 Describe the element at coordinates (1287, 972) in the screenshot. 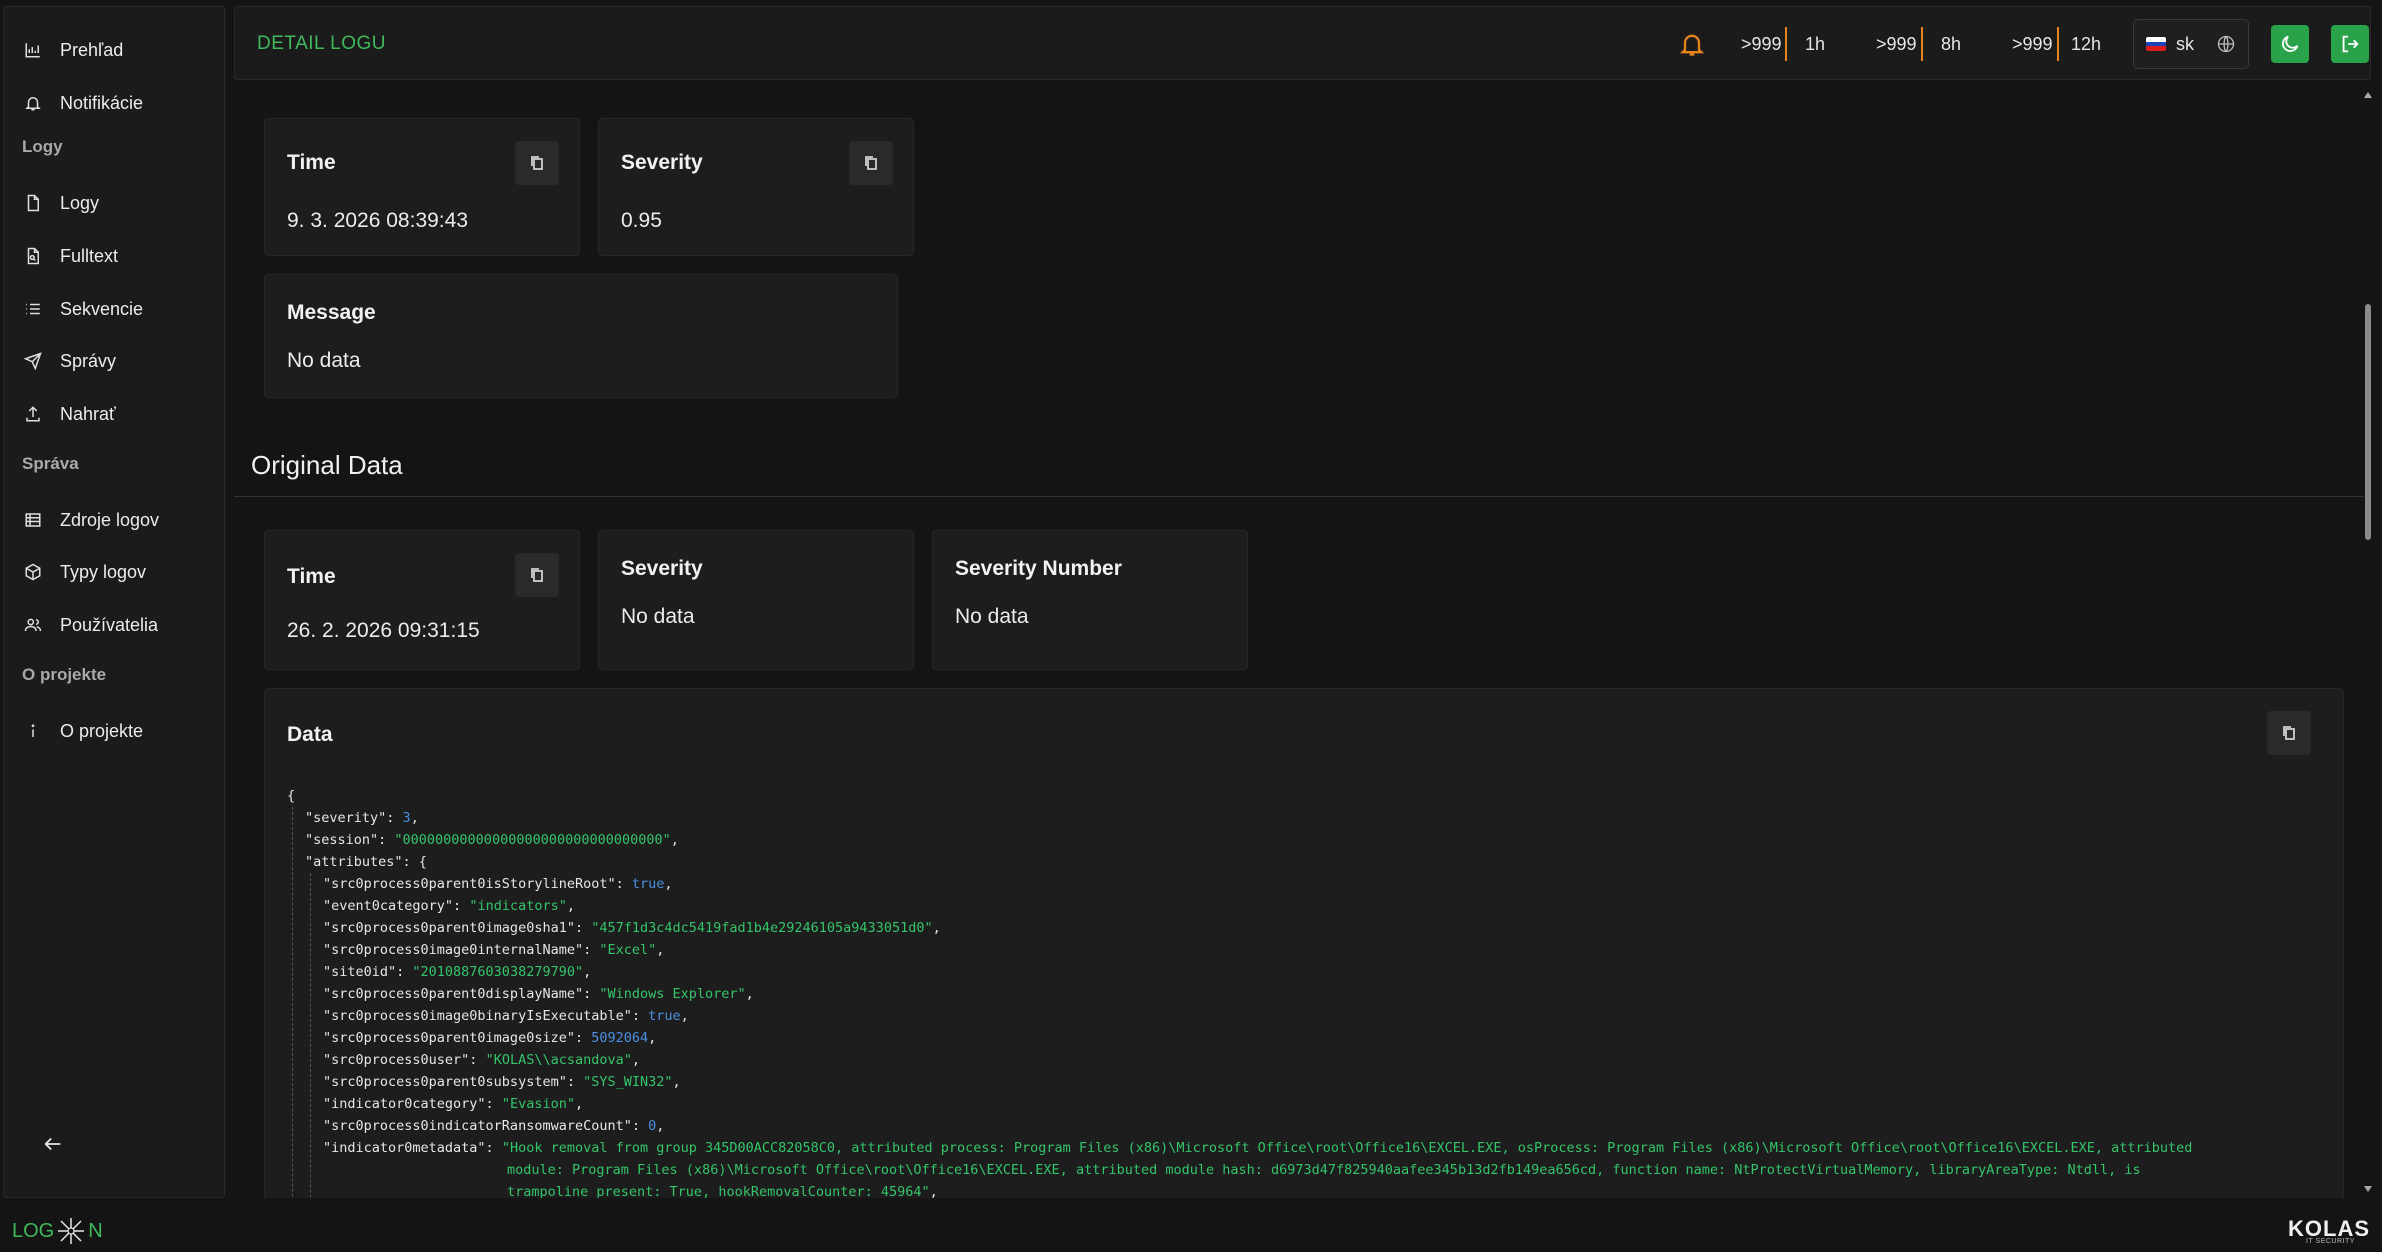

I see `json-line: "site0id": "2010887603038279790",` at that location.